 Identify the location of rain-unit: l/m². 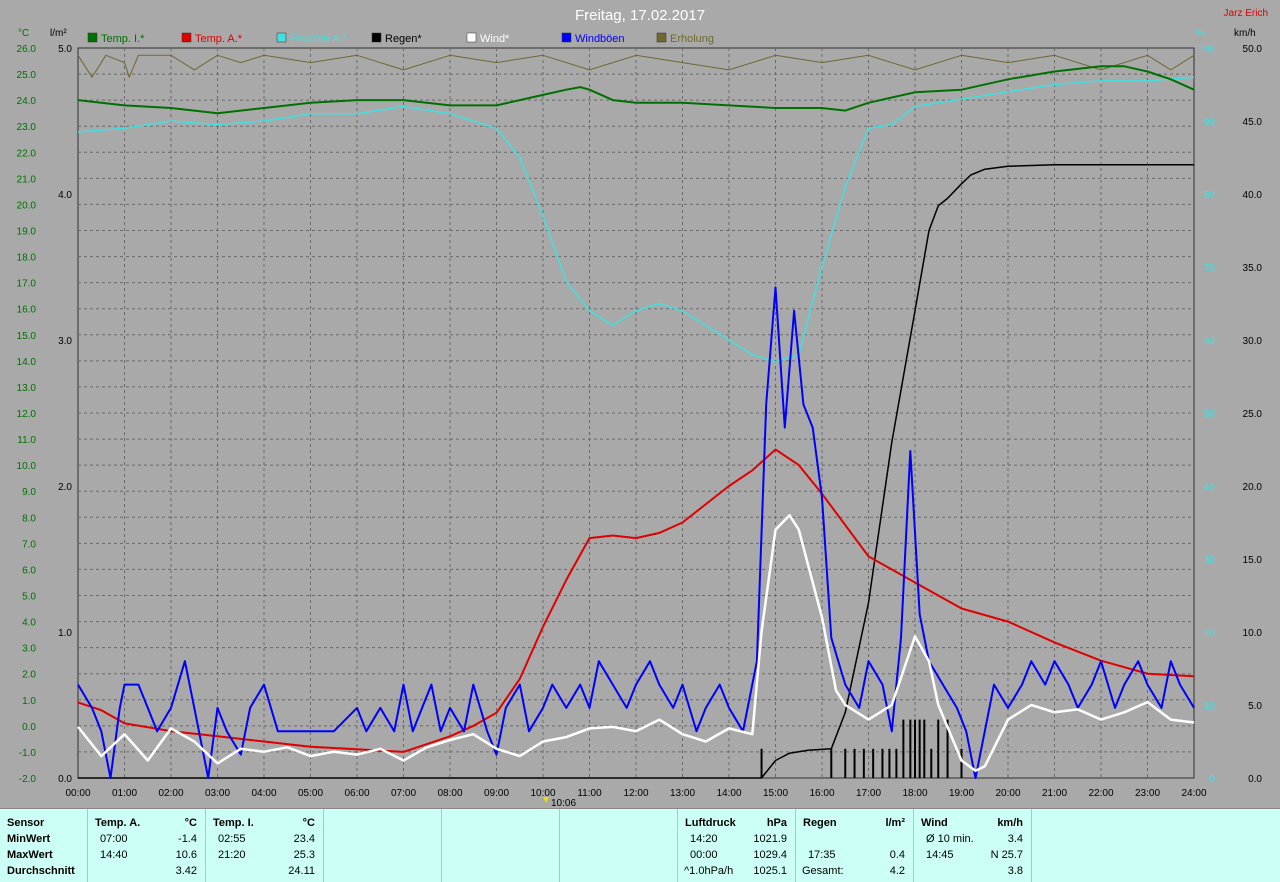
(895, 823).